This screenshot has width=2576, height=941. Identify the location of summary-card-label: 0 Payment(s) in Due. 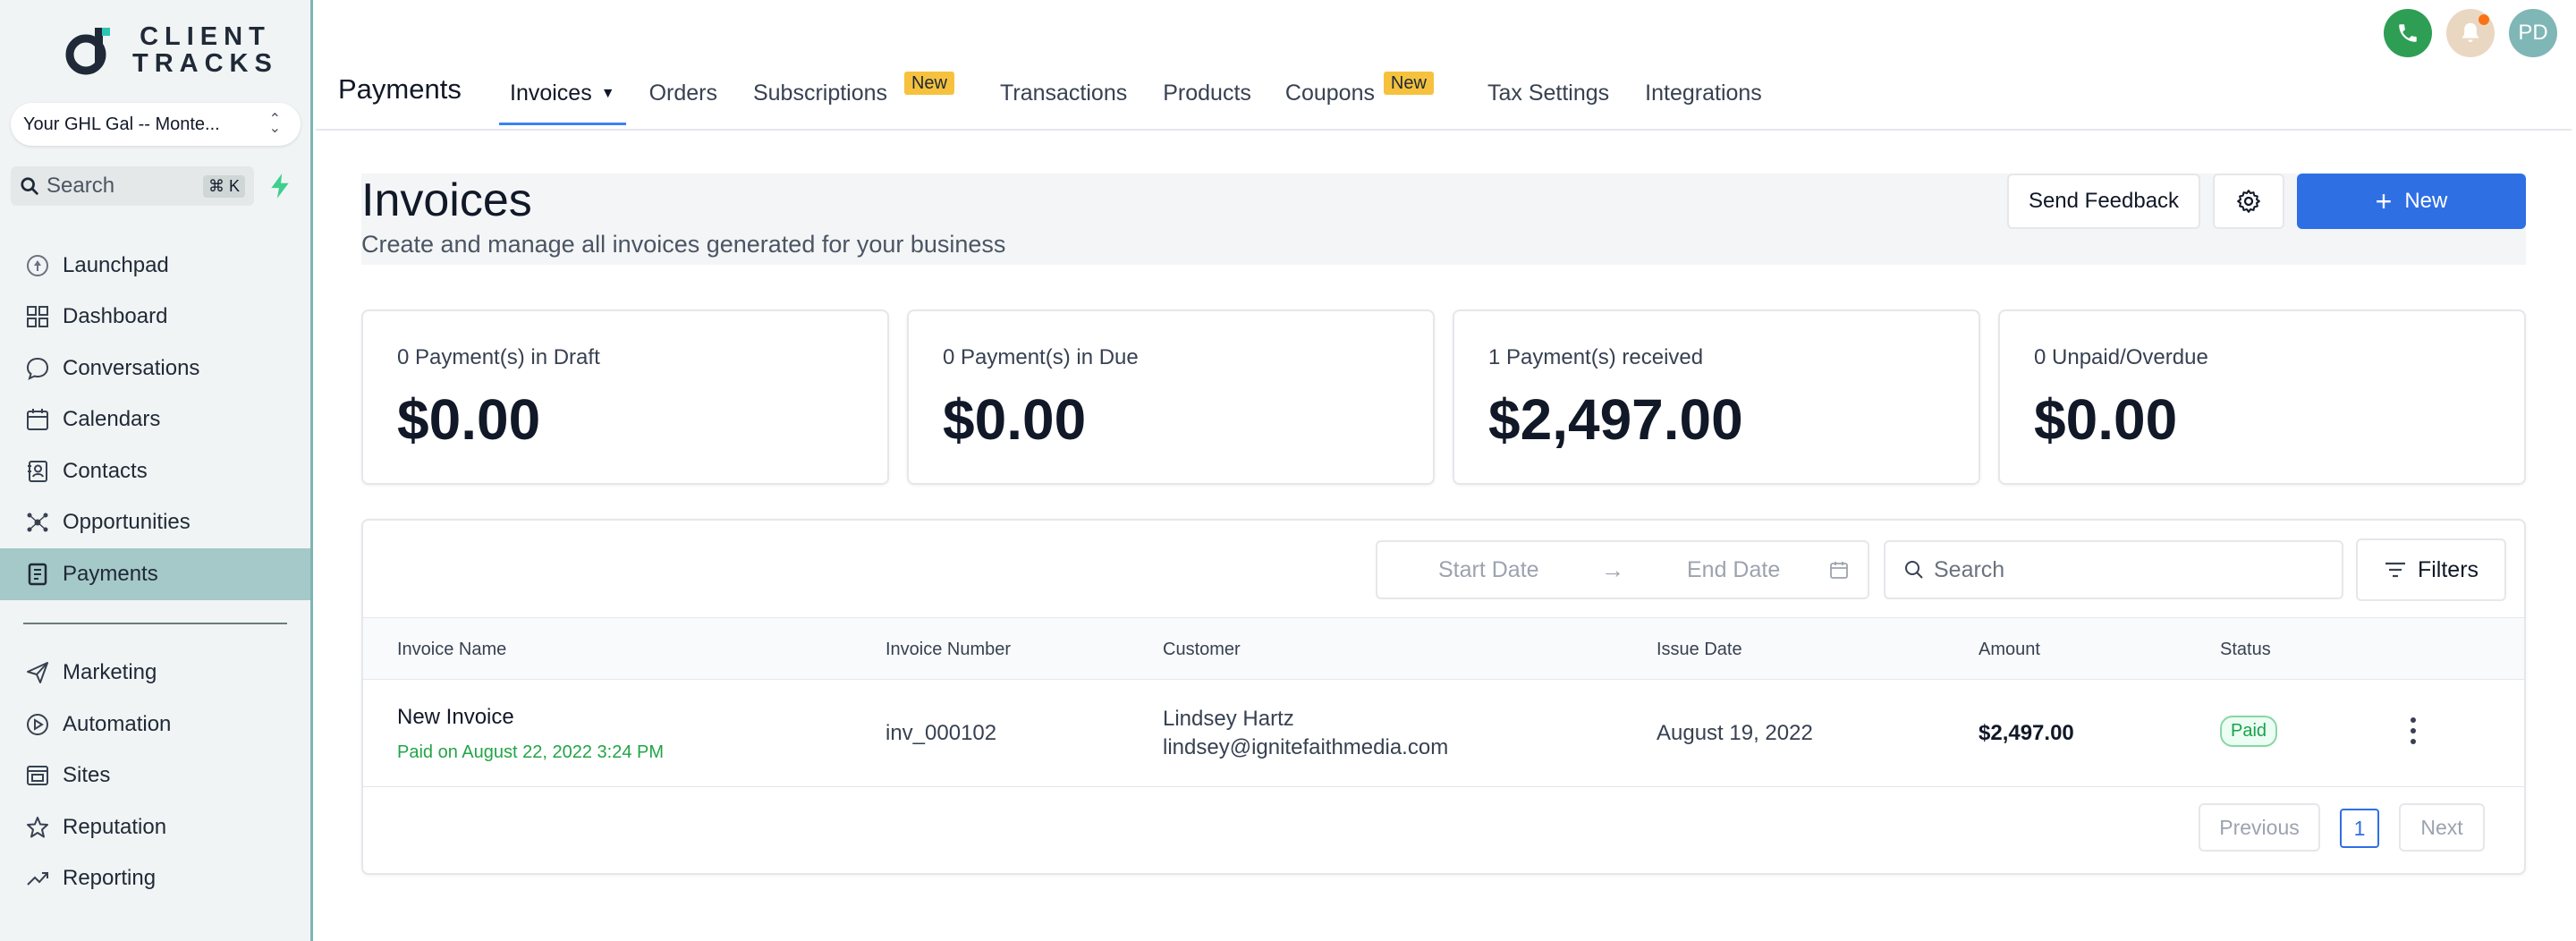
(1041, 357).